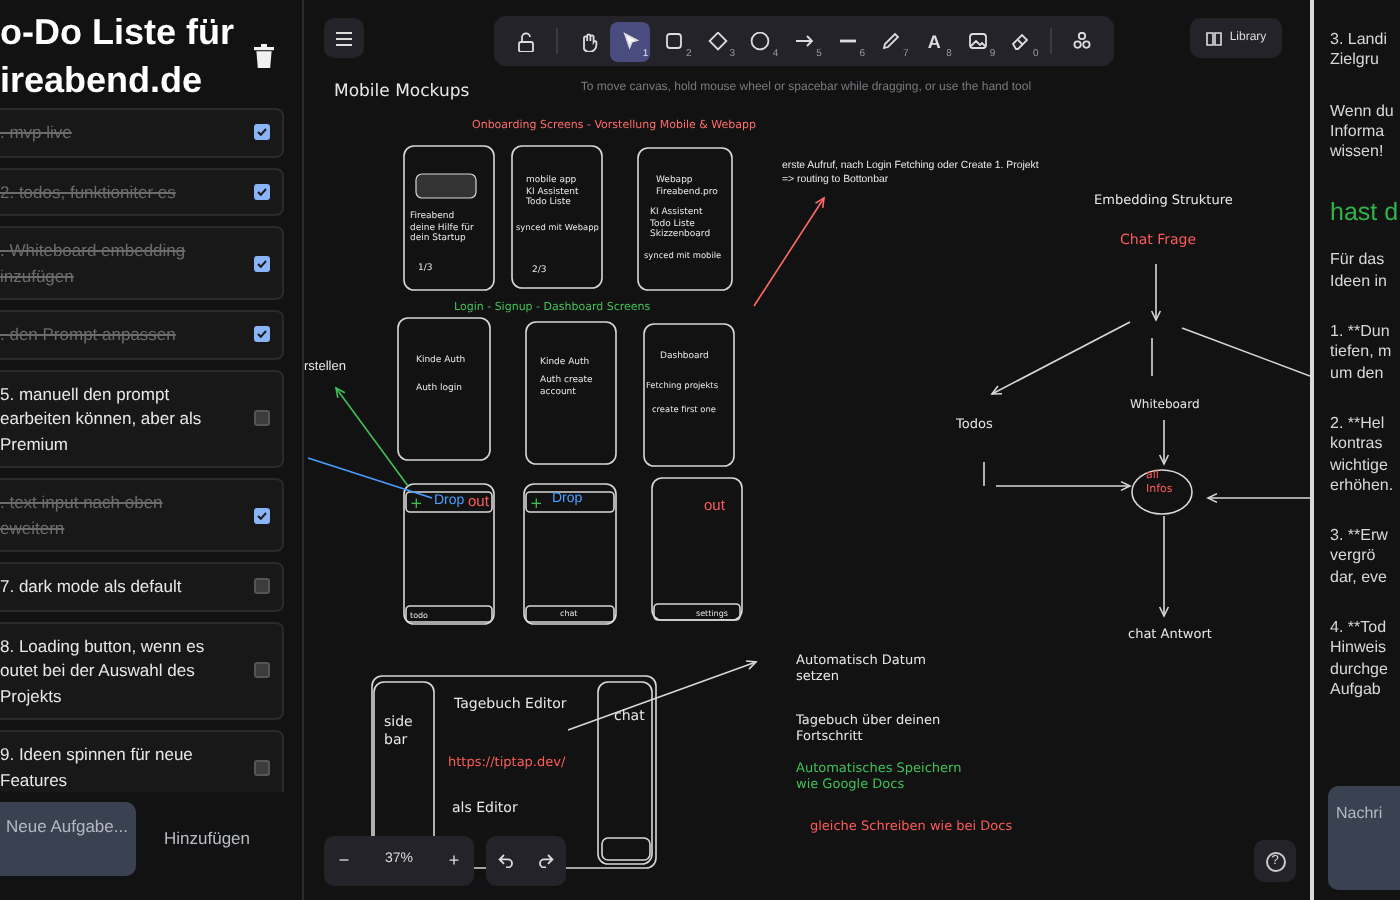 This screenshot has width=1400, height=900. What do you see at coordinates (934, 41) in the screenshot?
I see `text-tool-icon: A` at bounding box center [934, 41].